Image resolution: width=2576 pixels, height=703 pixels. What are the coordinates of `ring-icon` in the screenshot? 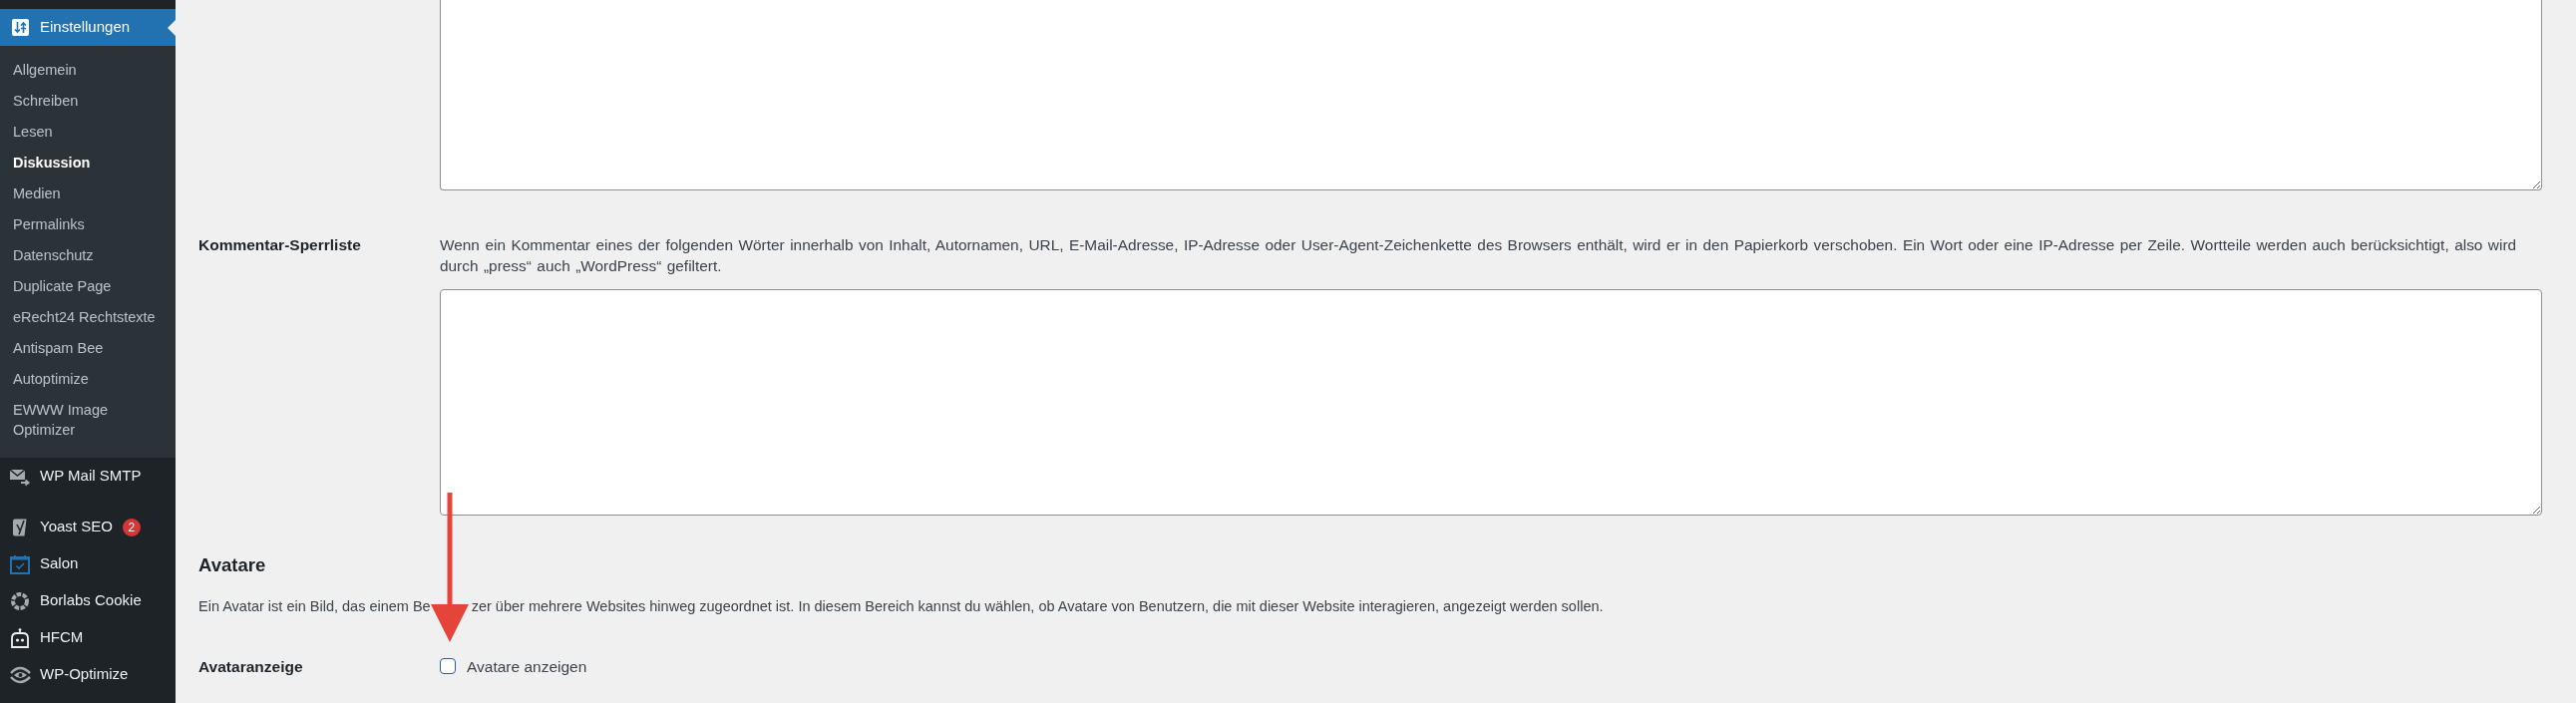 It's located at (21, 600).